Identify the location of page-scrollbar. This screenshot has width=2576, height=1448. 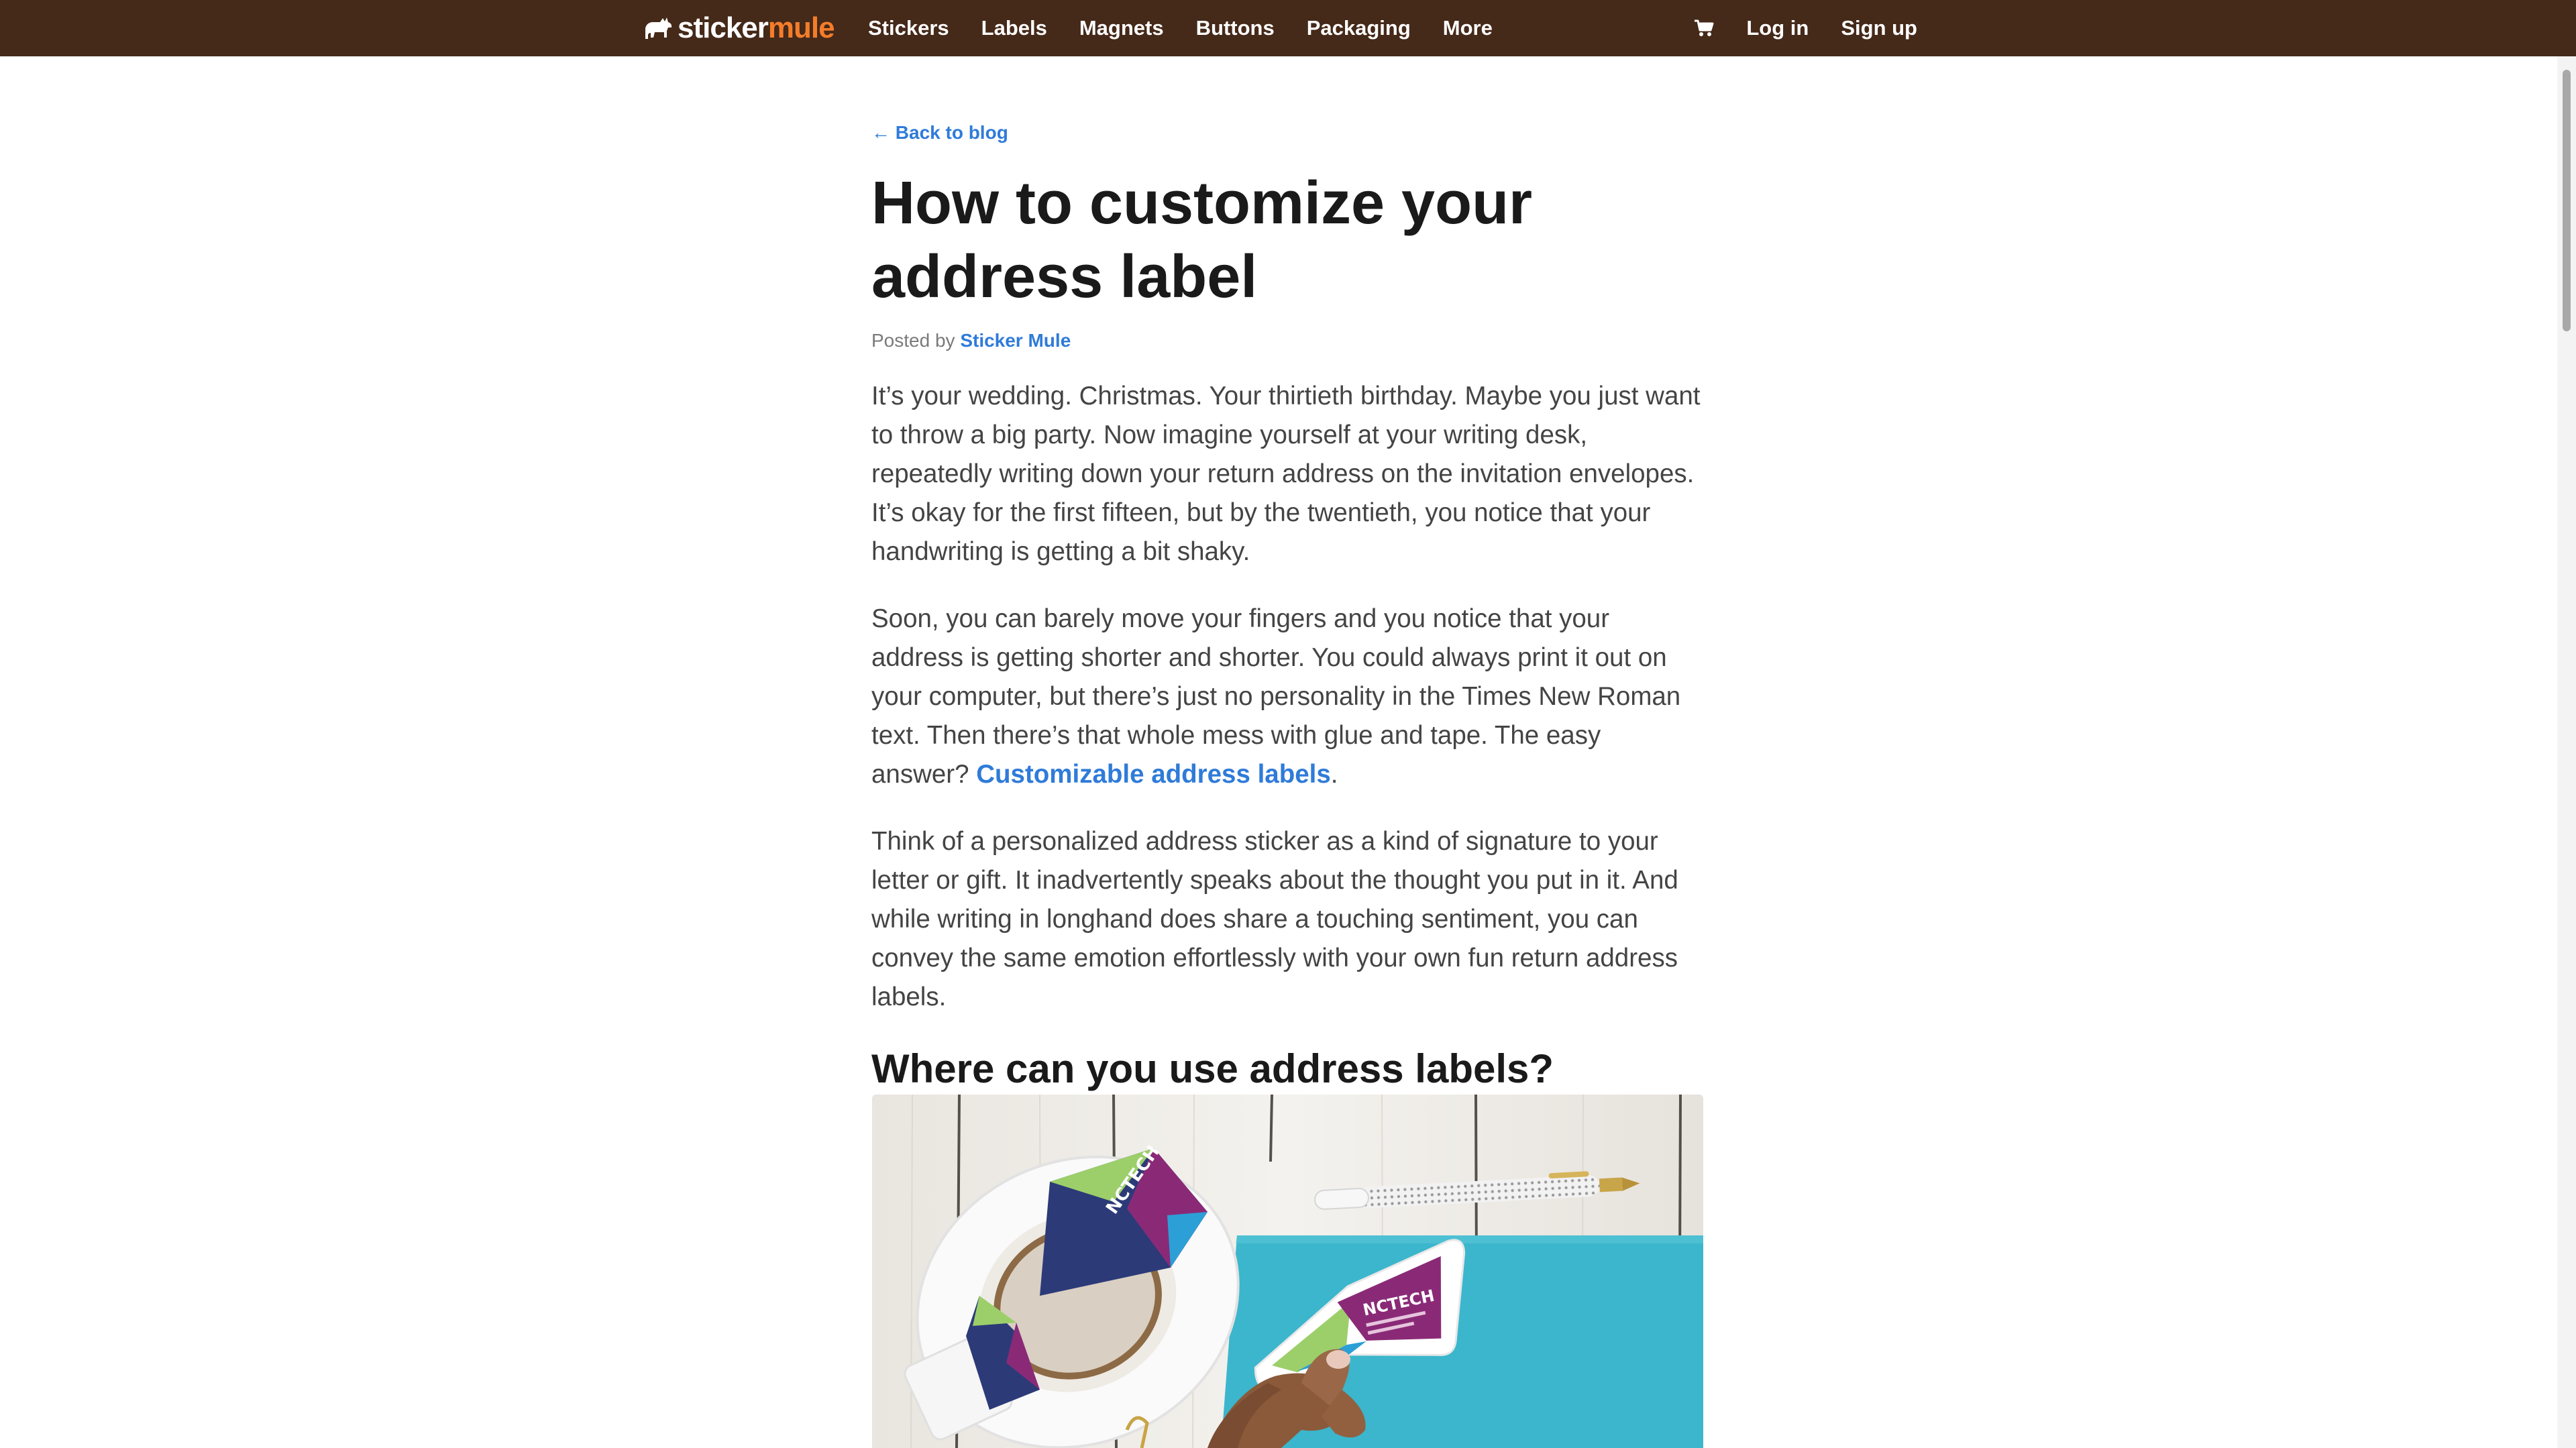
(2566, 752).